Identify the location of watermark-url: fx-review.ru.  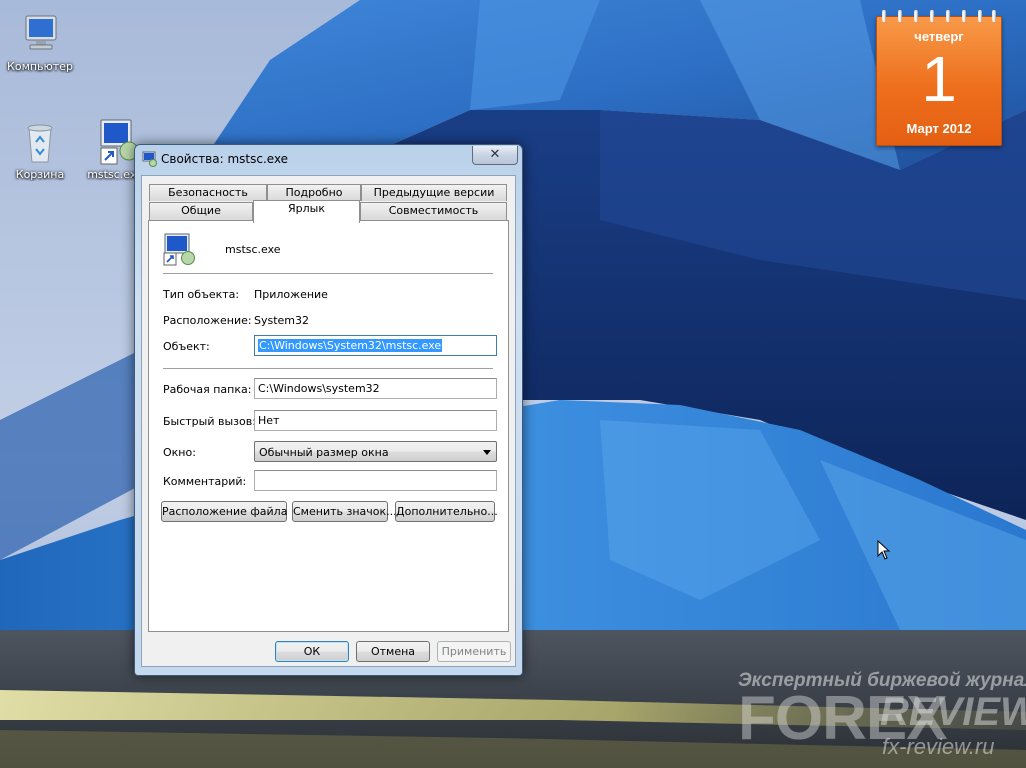
(938, 746).